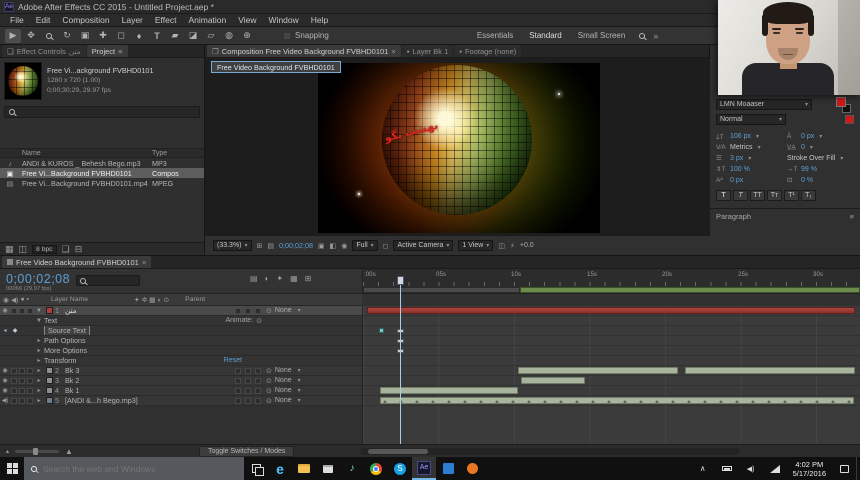 Image resolution: width=860 pixels, height=480 pixels. I want to click on layer-bar-text, so click(611, 310).